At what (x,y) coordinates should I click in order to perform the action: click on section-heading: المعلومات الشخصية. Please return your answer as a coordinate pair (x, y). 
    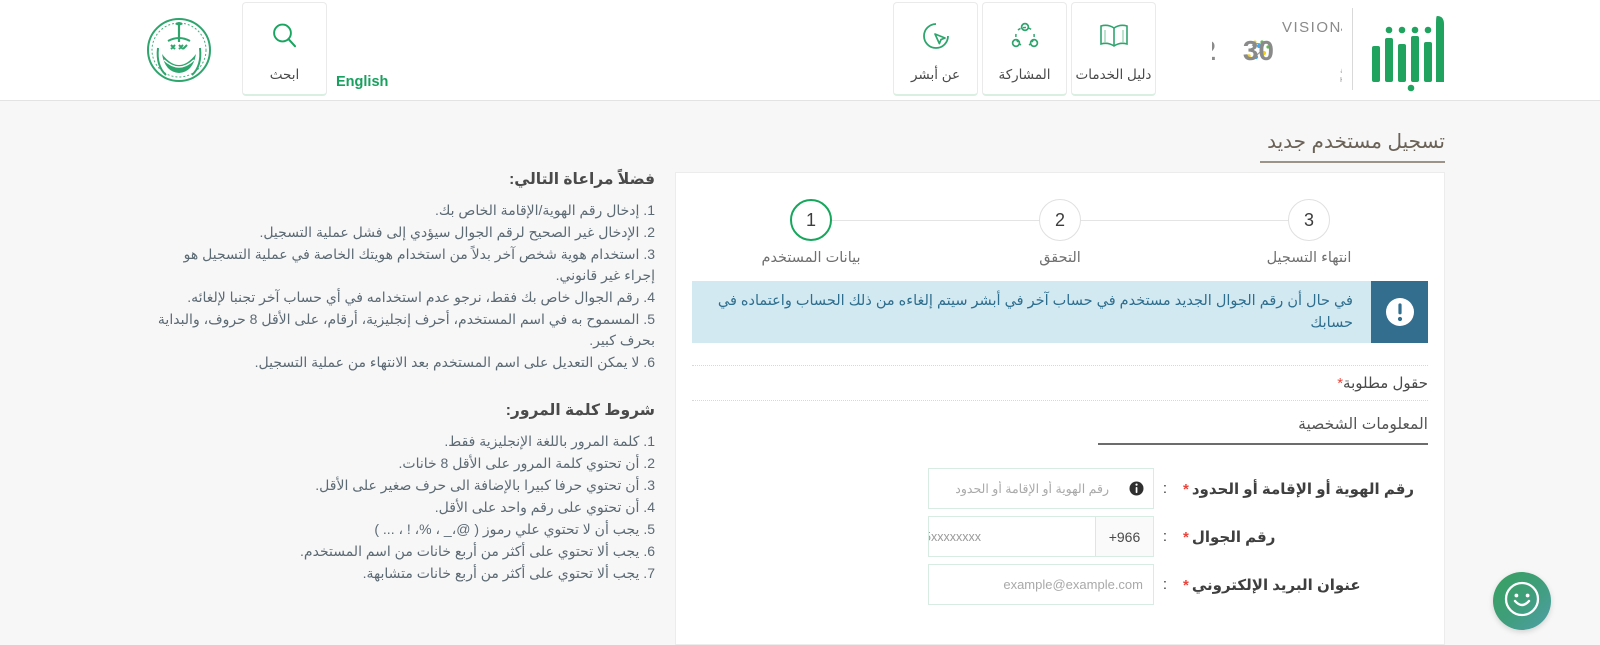
    Looking at the image, I should click on (1363, 424).